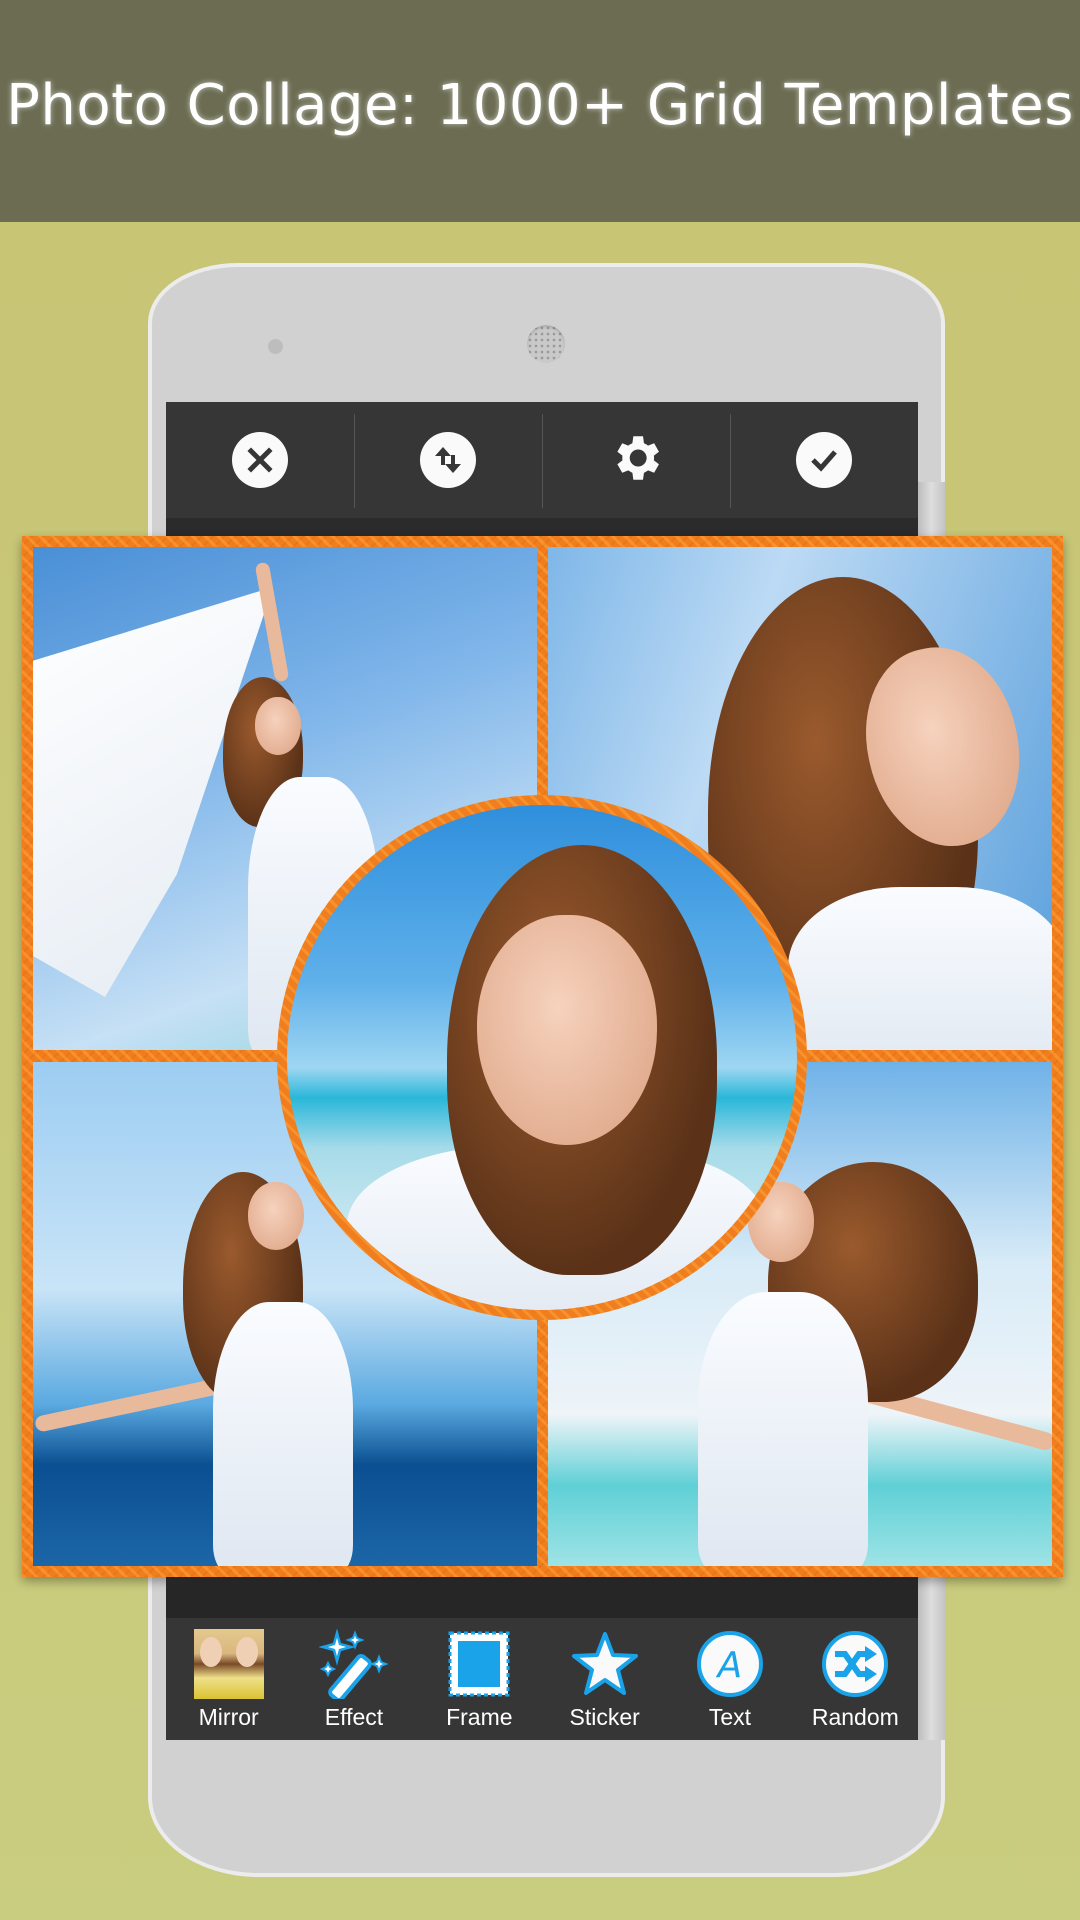 This screenshot has width=1080, height=1920. What do you see at coordinates (275, 346) in the screenshot?
I see `front-camera-icon` at bounding box center [275, 346].